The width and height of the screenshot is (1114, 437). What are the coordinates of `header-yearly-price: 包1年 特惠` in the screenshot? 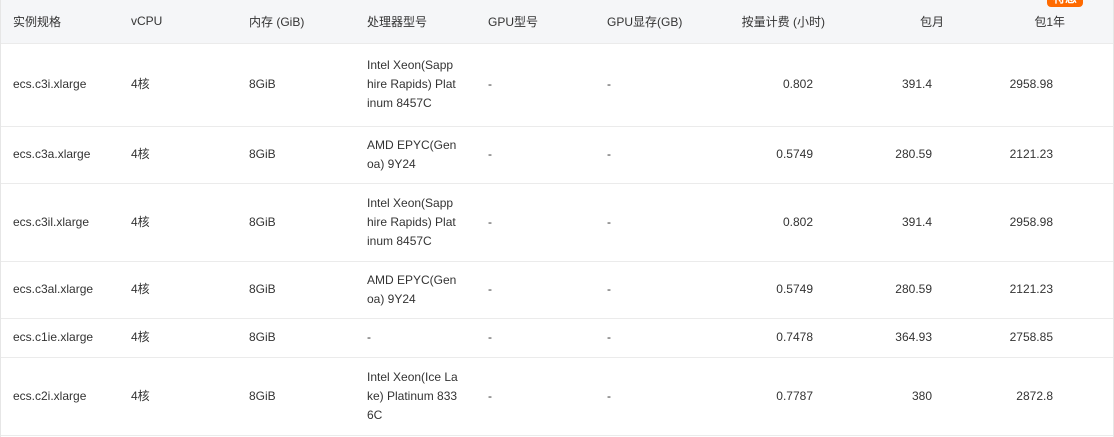 It's located at (1052, 22).